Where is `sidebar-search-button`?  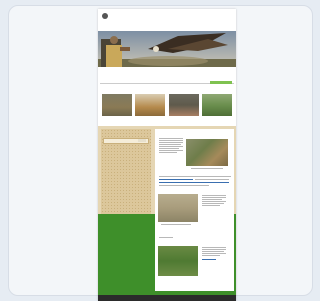 sidebar-search-button is located at coordinates (142, 140).